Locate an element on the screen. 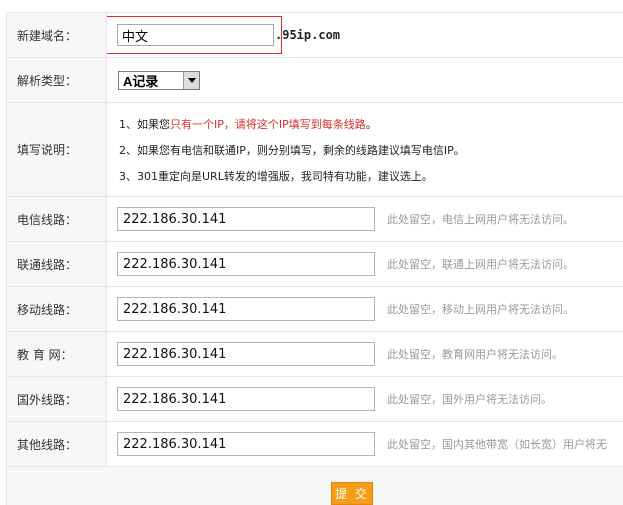 This screenshot has width=623, height=505. record-type-select: A记录 is located at coordinates (159, 80).